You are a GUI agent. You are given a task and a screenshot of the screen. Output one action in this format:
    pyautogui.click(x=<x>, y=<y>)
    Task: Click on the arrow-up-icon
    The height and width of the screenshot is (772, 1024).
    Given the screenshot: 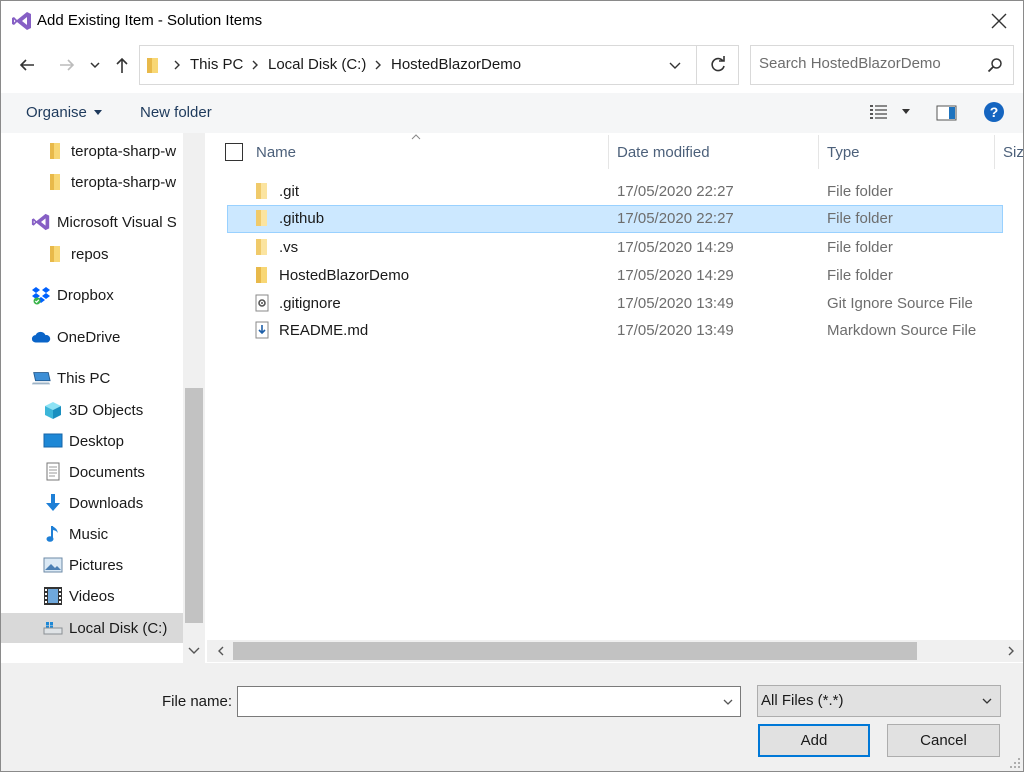 What is the action you would take?
    pyautogui.click(x=122, y=65)
    